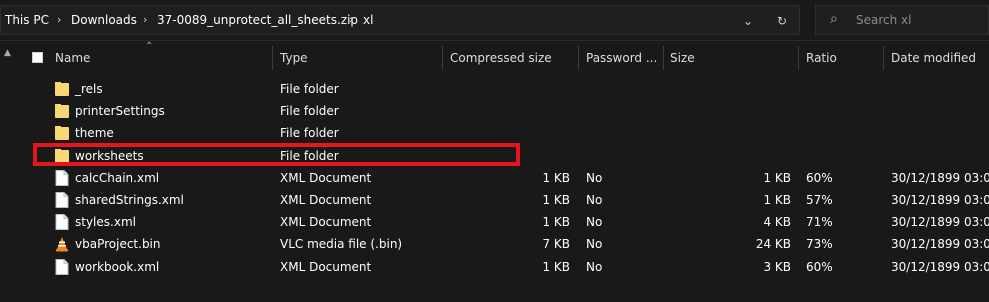 The height and width of the screenshot is (302, 989). I want to click on search-box: ⌕ Search xl, so click(902, 20).